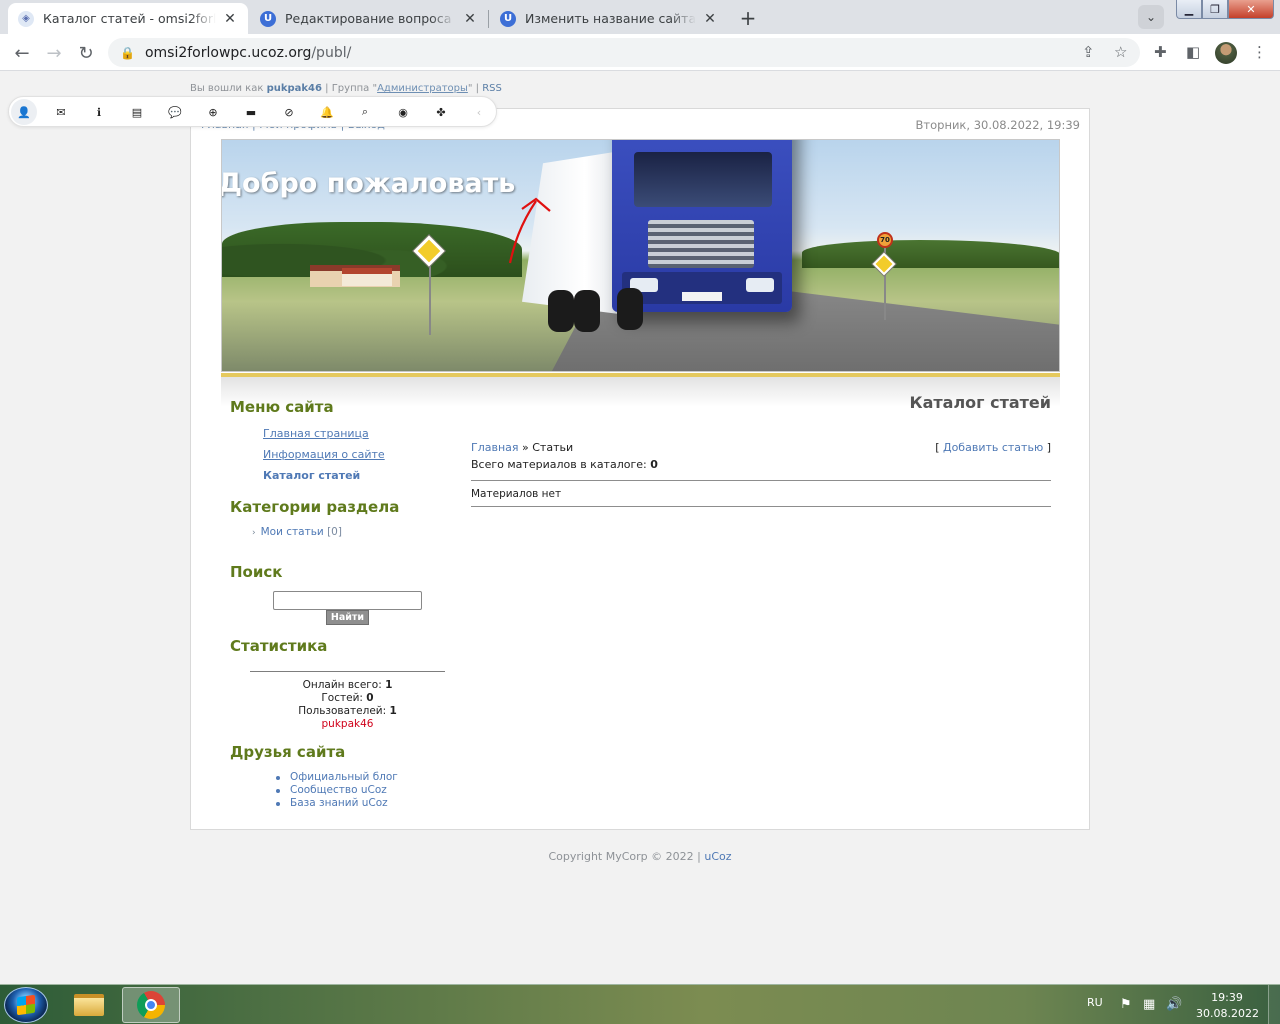  What do you see at coordinates (324, 454) in the screenshot?
I see `menu-item-about: Информация о сайте` at bounding box center [324, 454].